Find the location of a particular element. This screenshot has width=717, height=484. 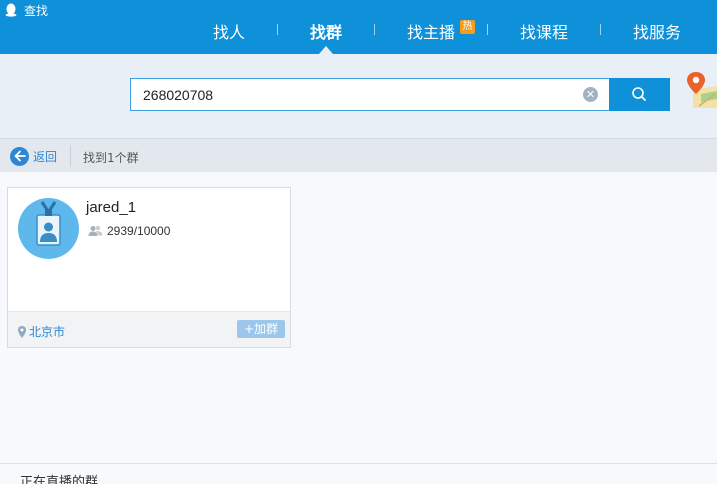

active-tab-indicator is located at coordinates (326, 50).